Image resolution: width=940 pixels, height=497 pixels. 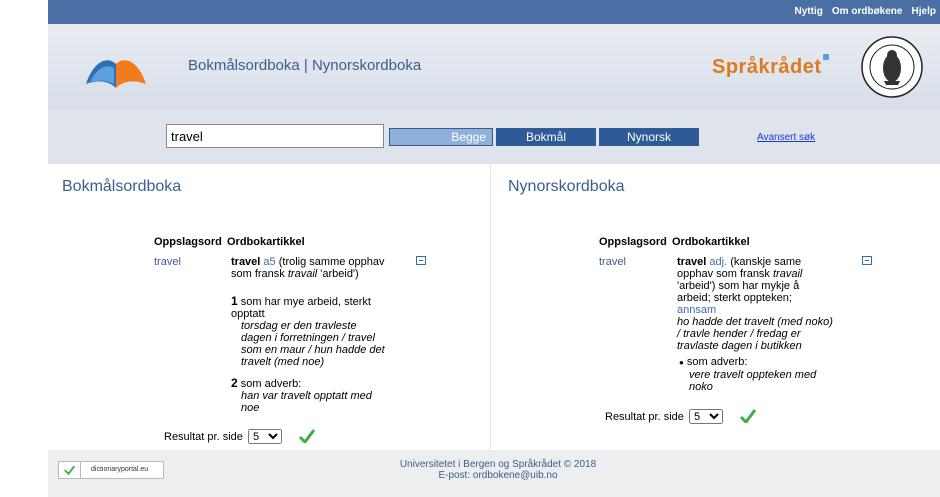 What do you see at coordinates (753, 381) in the screenshot?
I see `sense-examples: vere travelt oppteken med noko` at bounding box center [753, 381].